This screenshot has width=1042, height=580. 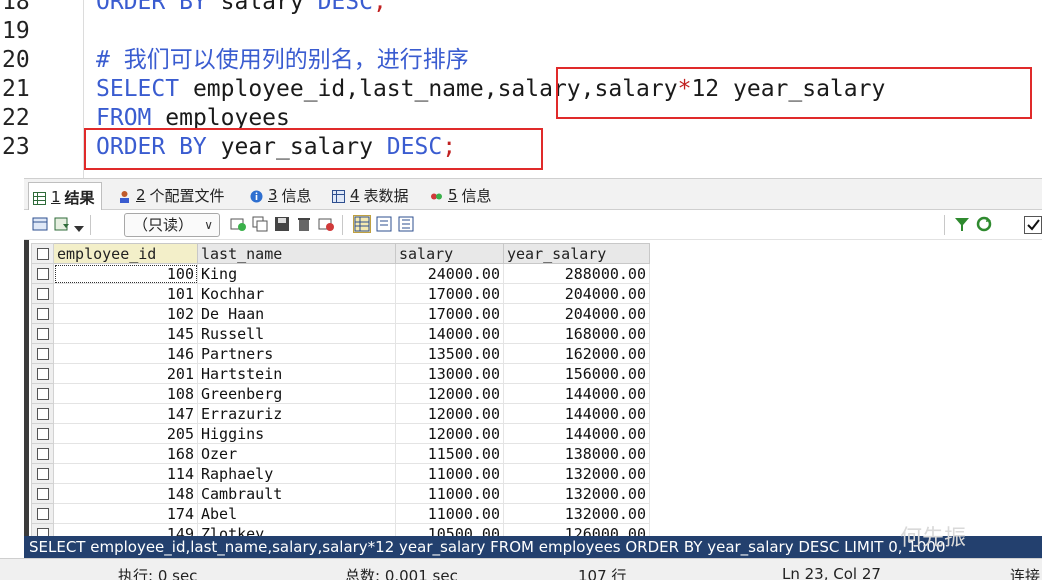 I want to click on cell-employee-id: 101, so click(x=125, y=293).